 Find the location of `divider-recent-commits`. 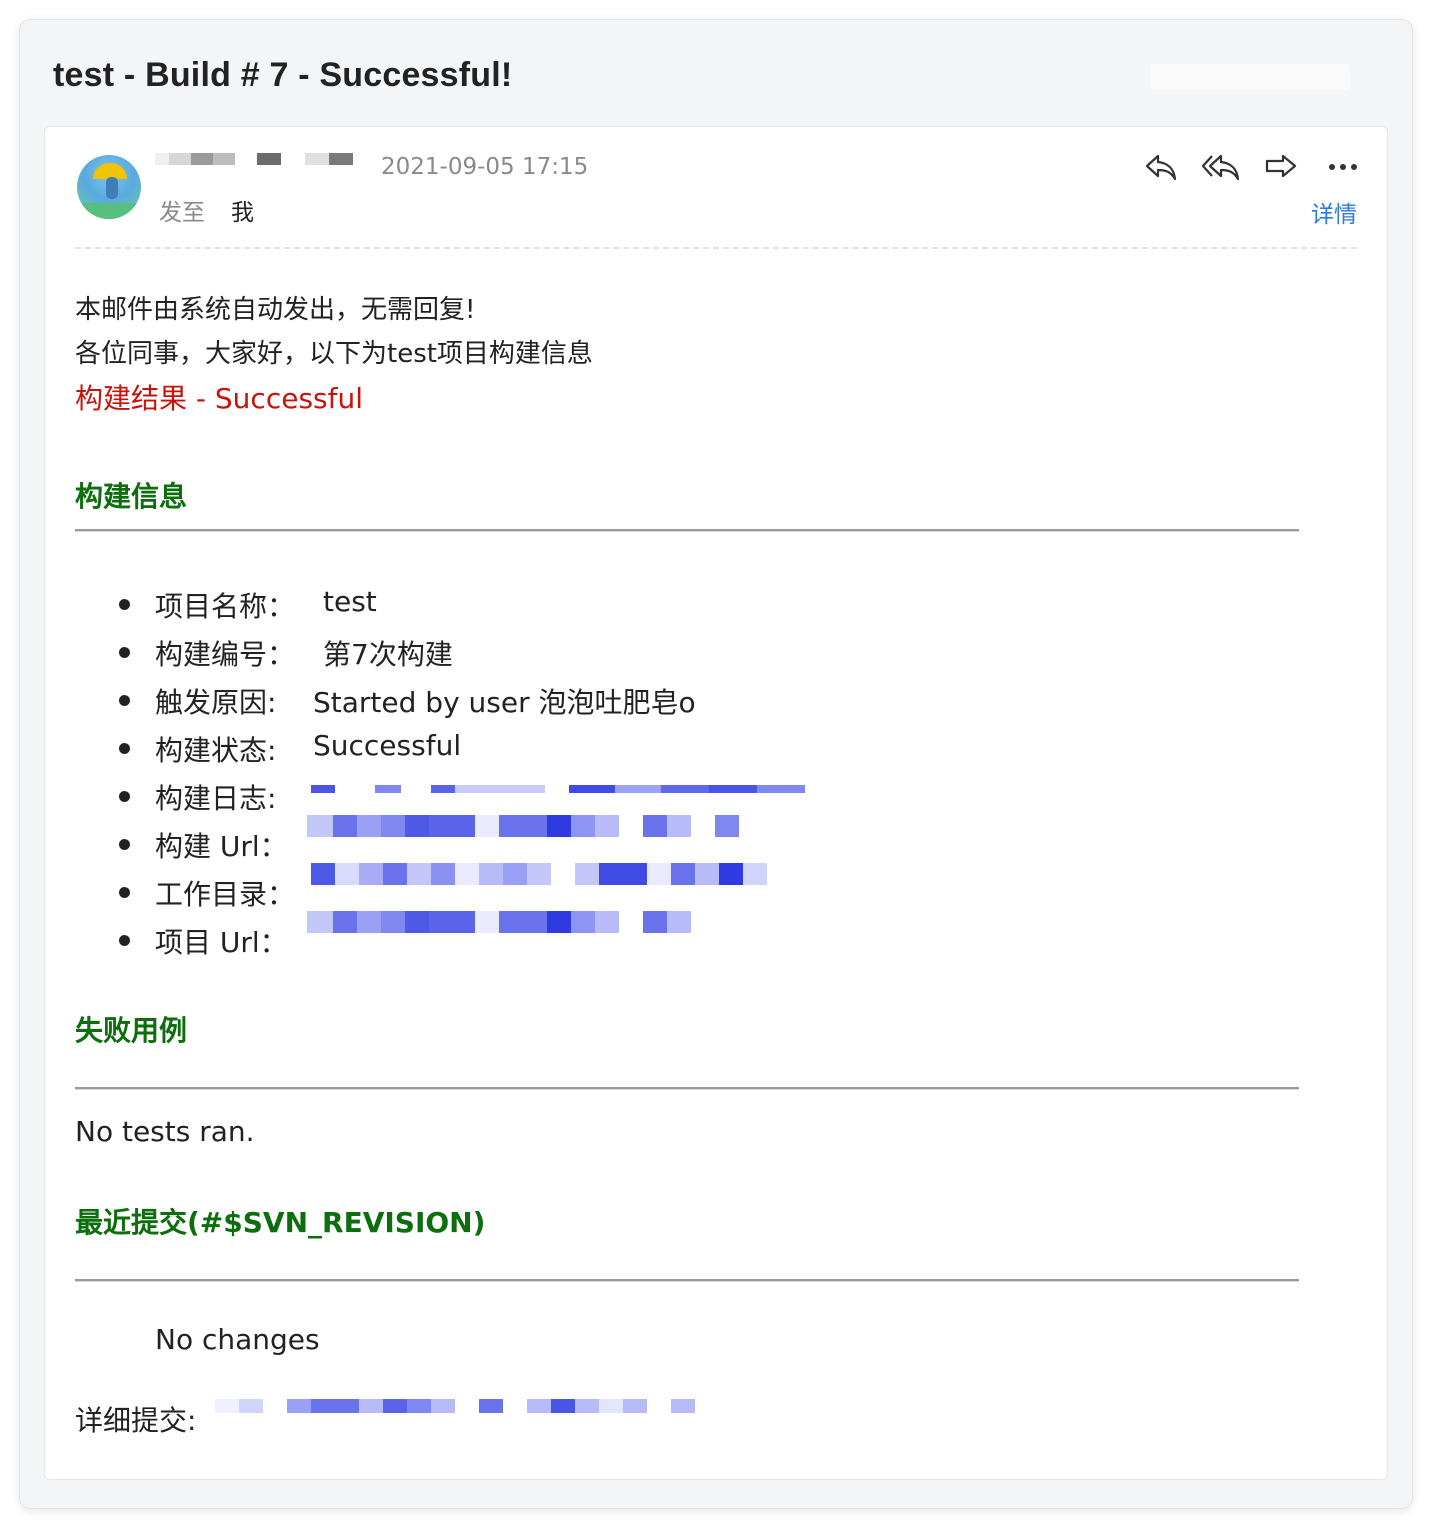

divider-recent-commits is located at coordinates (687, 1280).